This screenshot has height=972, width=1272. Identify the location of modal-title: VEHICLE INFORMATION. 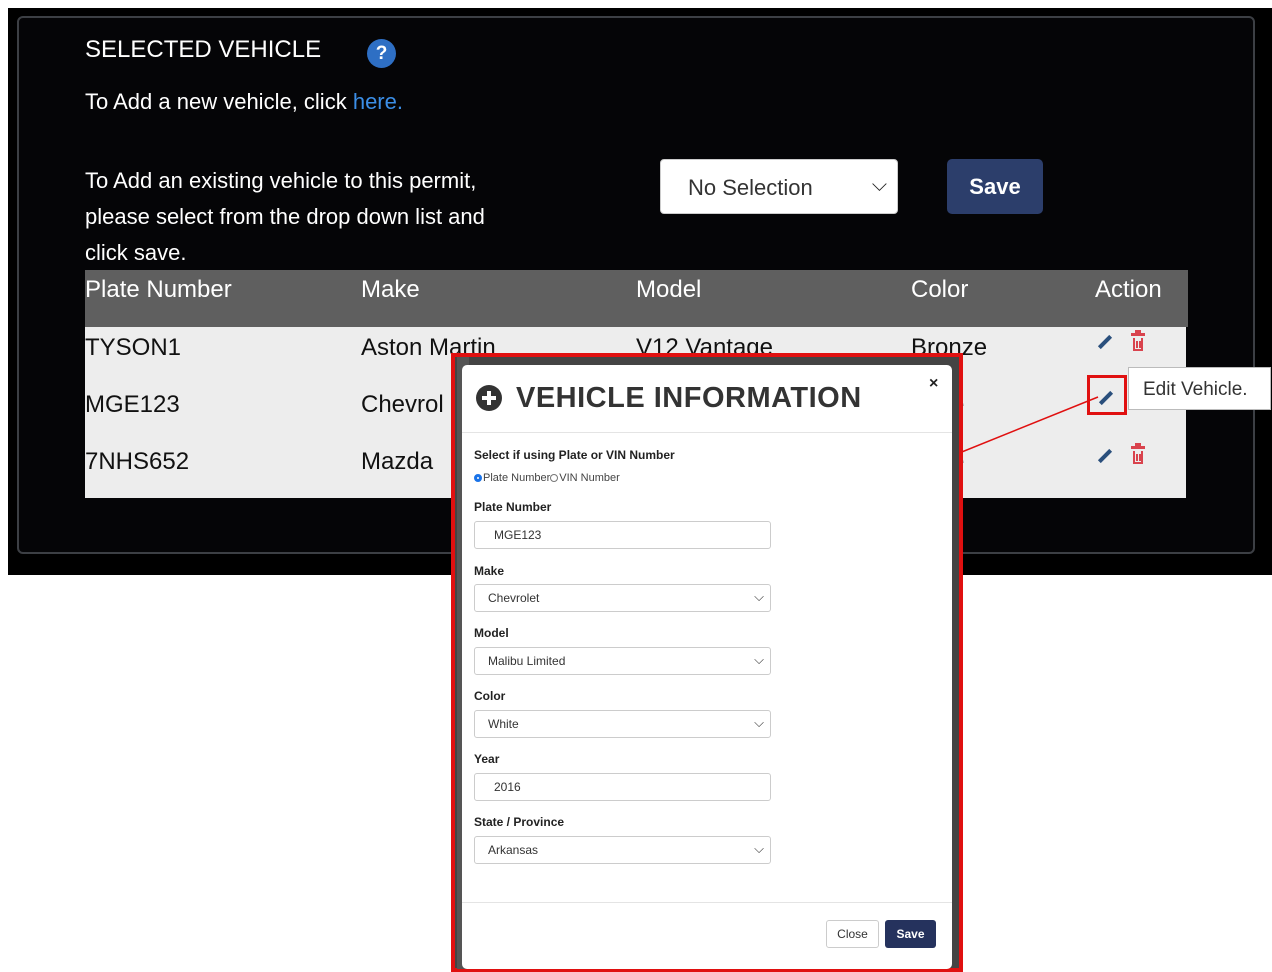
(689, 398).